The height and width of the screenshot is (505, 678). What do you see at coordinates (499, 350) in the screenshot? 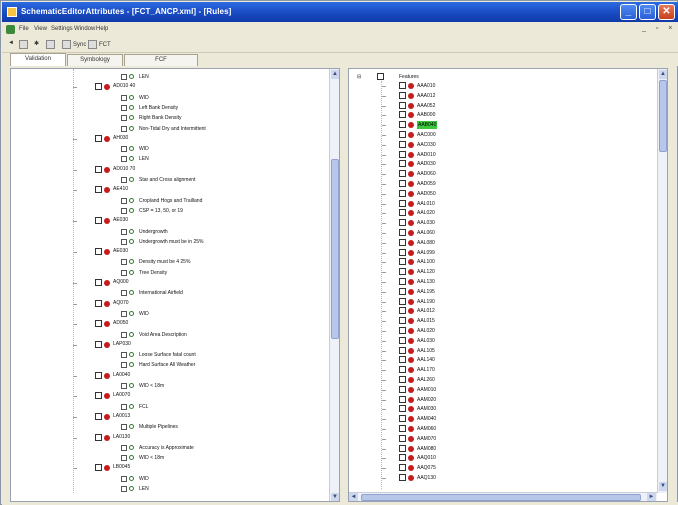
I see `feature-list-item: AAL105` at bounding box center [499, 350].